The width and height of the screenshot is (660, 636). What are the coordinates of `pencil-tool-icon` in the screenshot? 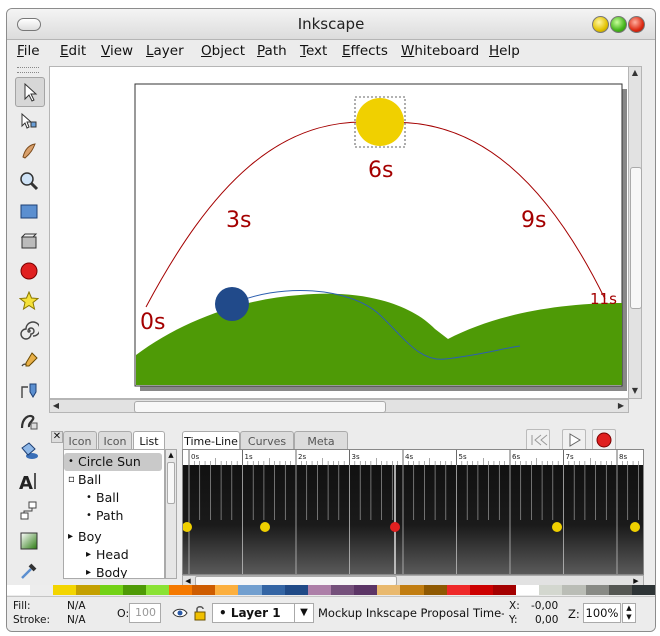 It's located at (29, 361).